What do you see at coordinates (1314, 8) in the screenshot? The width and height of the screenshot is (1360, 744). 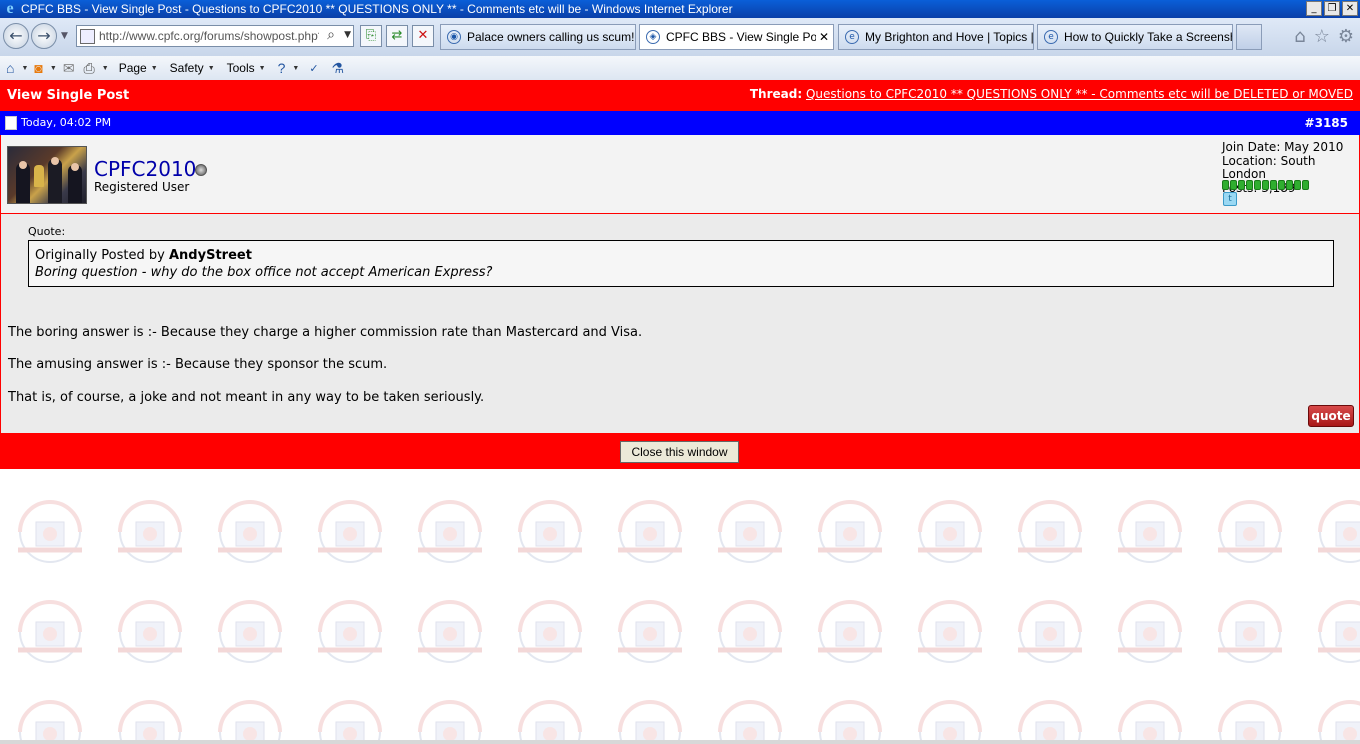 I see `minimize-button: _` at bounding box center [1314, 8].